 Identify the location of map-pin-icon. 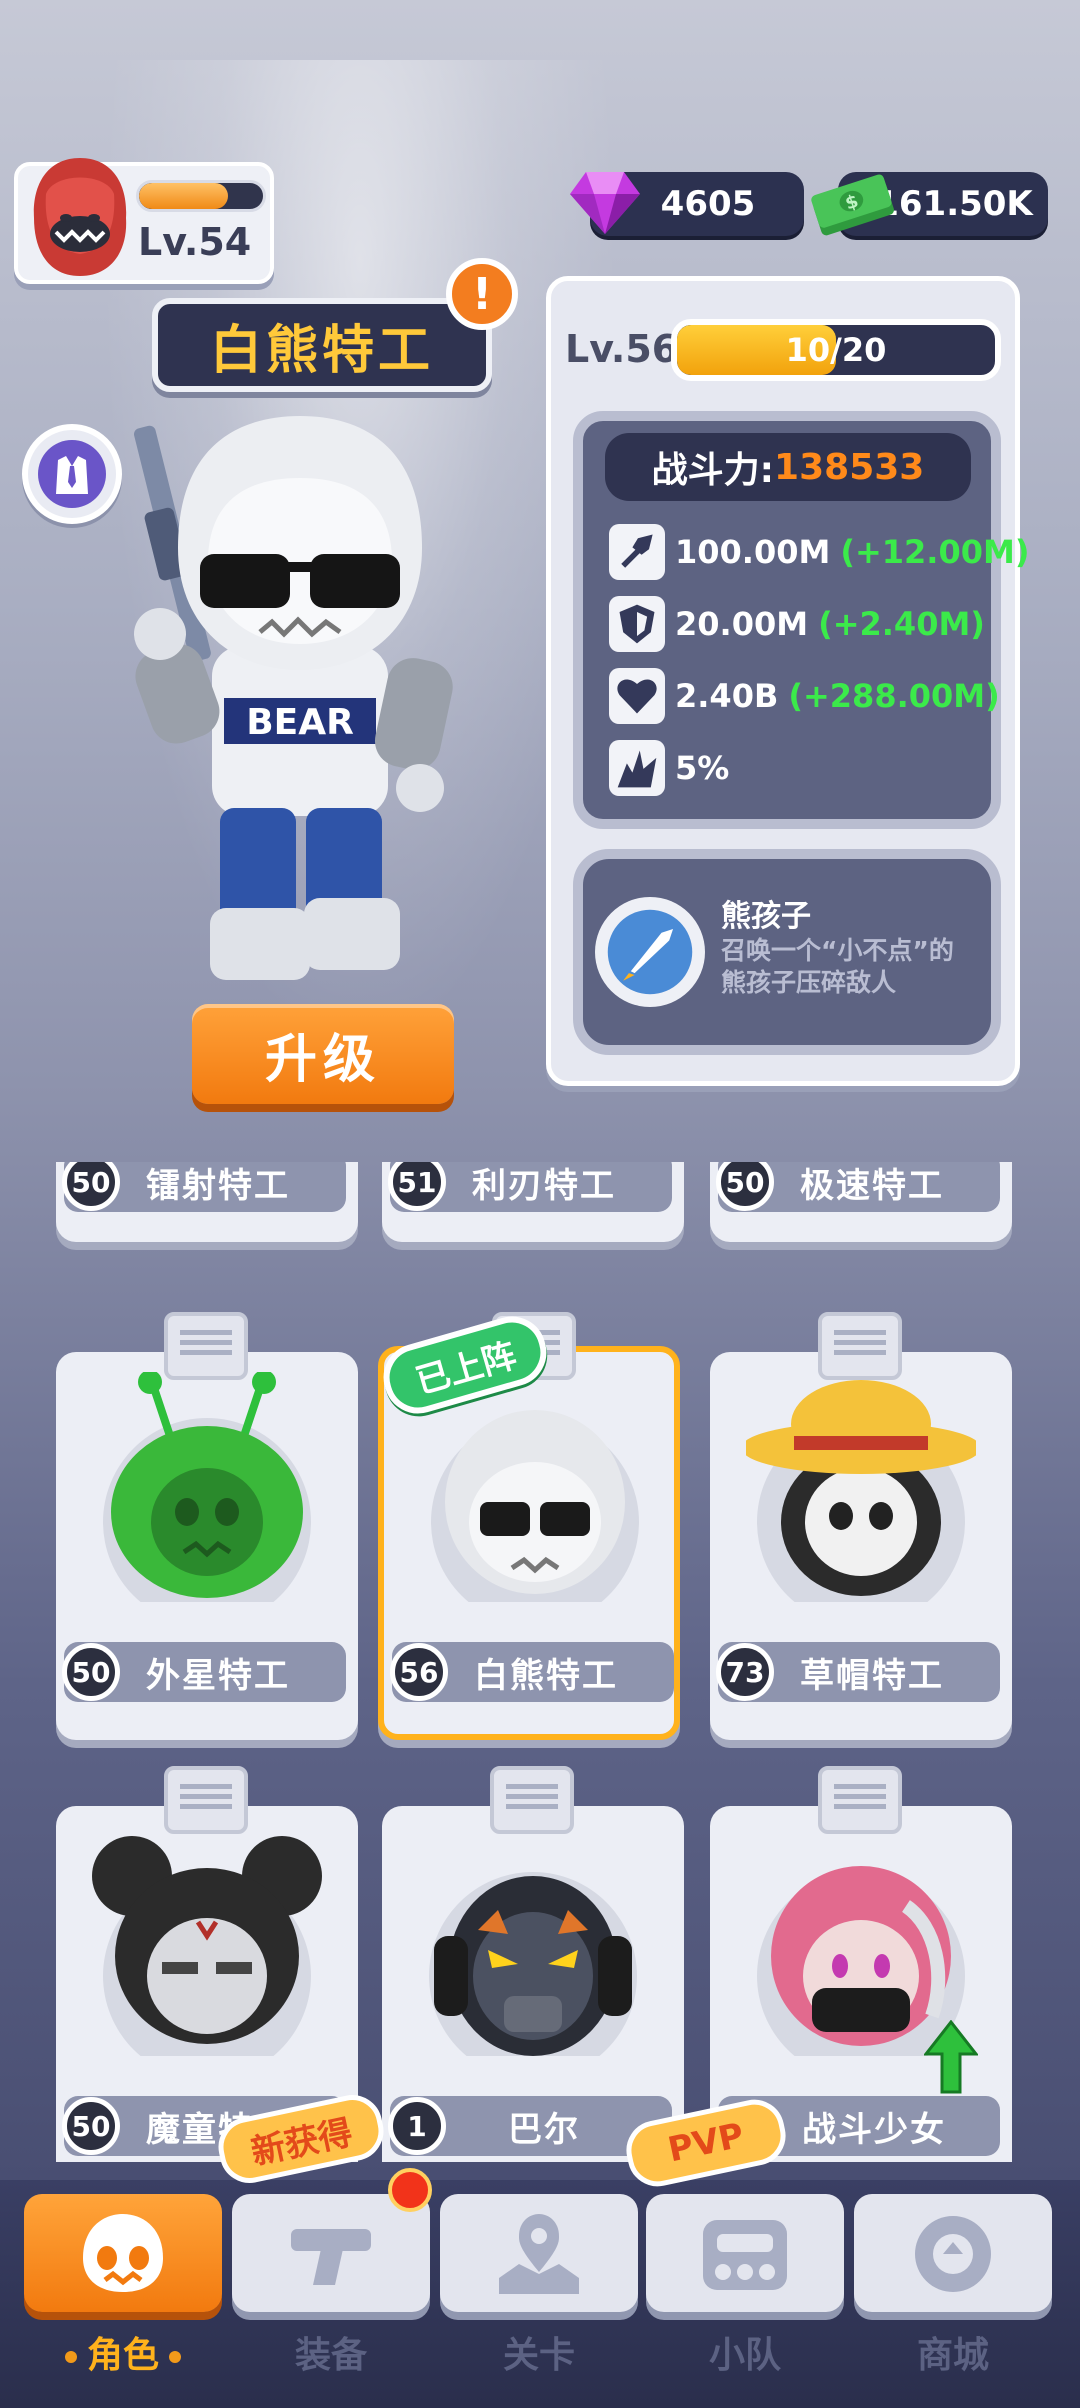
(539, 2254).